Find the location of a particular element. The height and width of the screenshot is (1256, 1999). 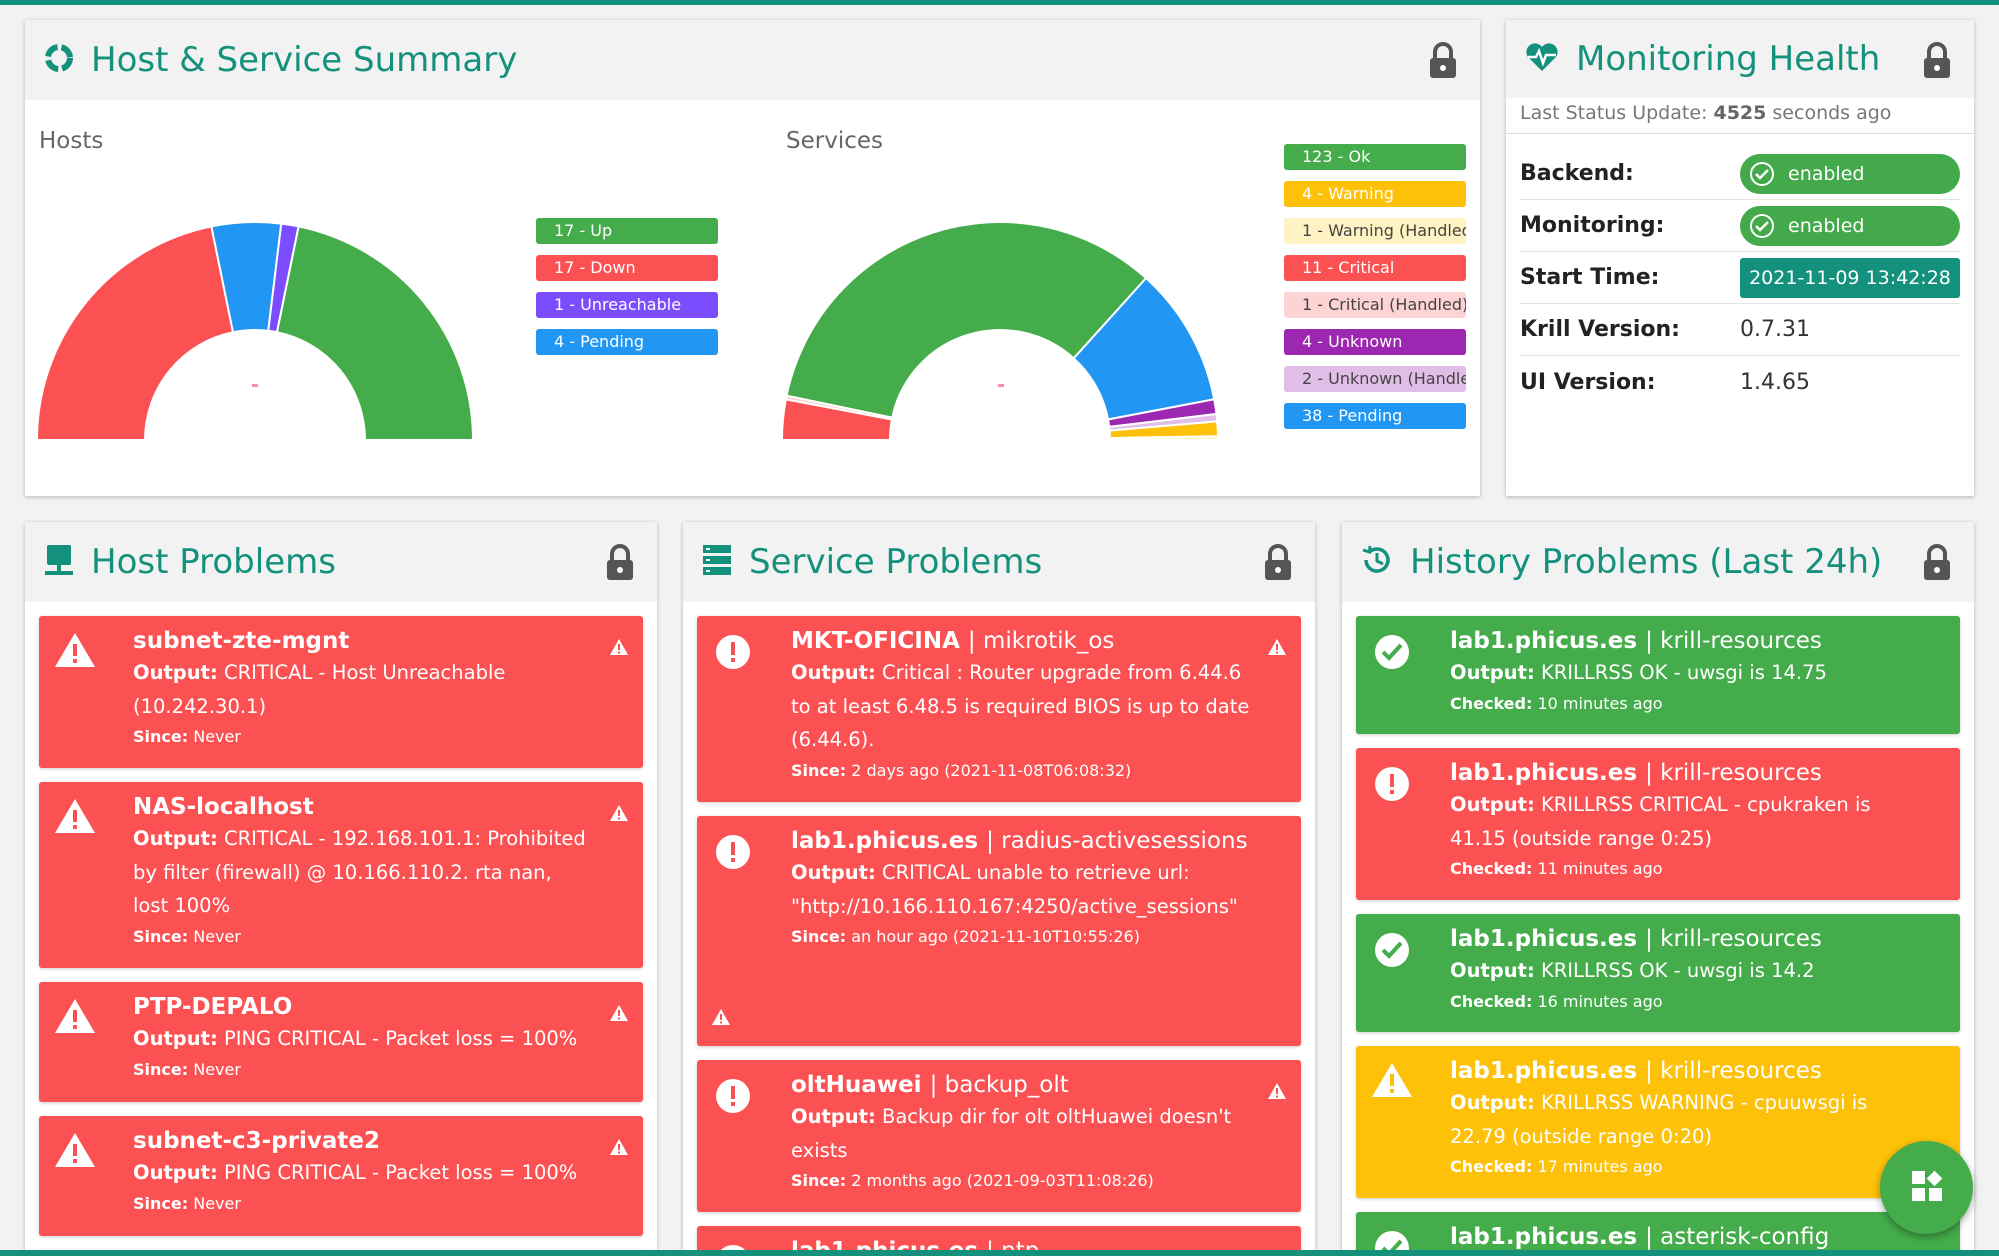

widgets-fab-button is located at coordinates (1926, 1187).